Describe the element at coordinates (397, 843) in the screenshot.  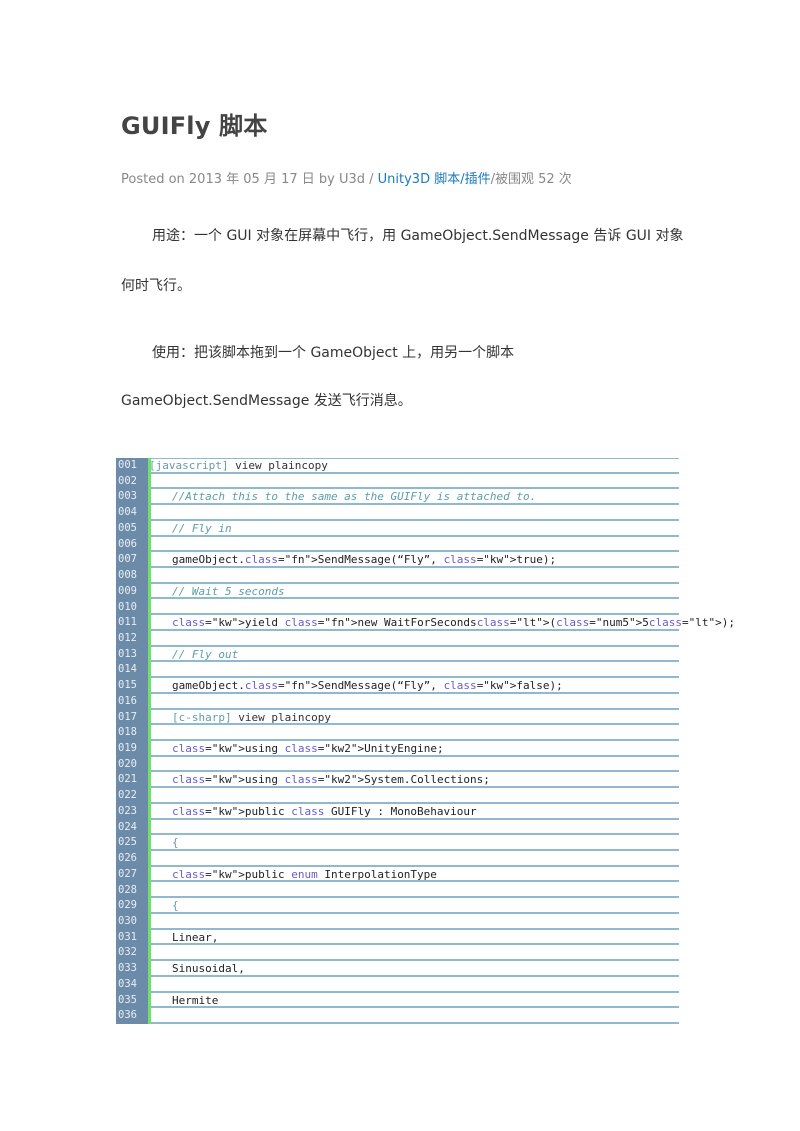
I see `code-line: 025 {` at that location.